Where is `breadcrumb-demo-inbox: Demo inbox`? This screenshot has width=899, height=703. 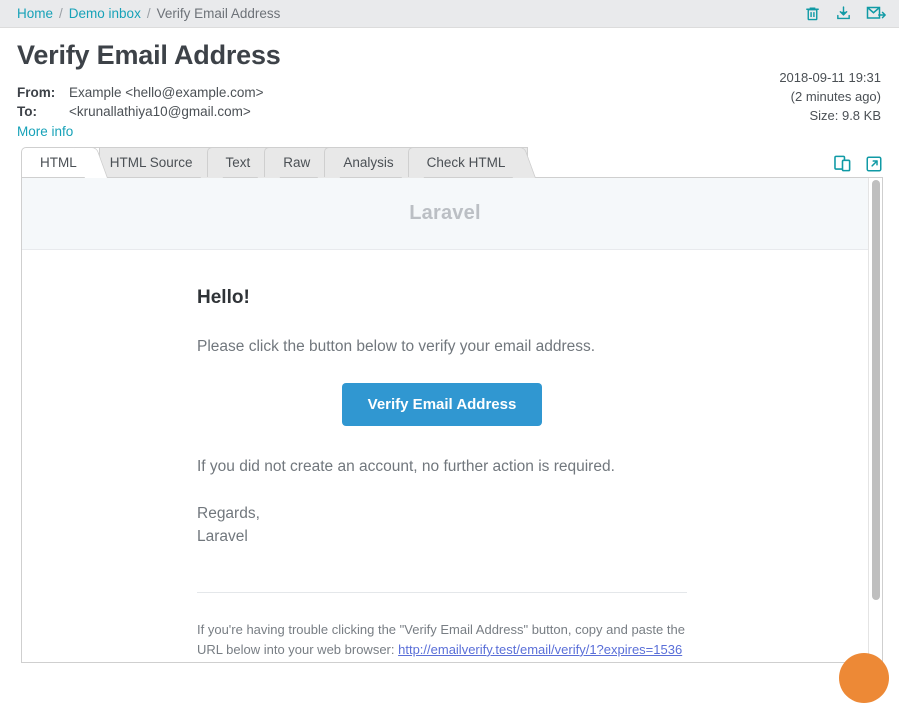 breadcrumb-demo-inbox: Demo inbox is located at coordinates (105, 13).